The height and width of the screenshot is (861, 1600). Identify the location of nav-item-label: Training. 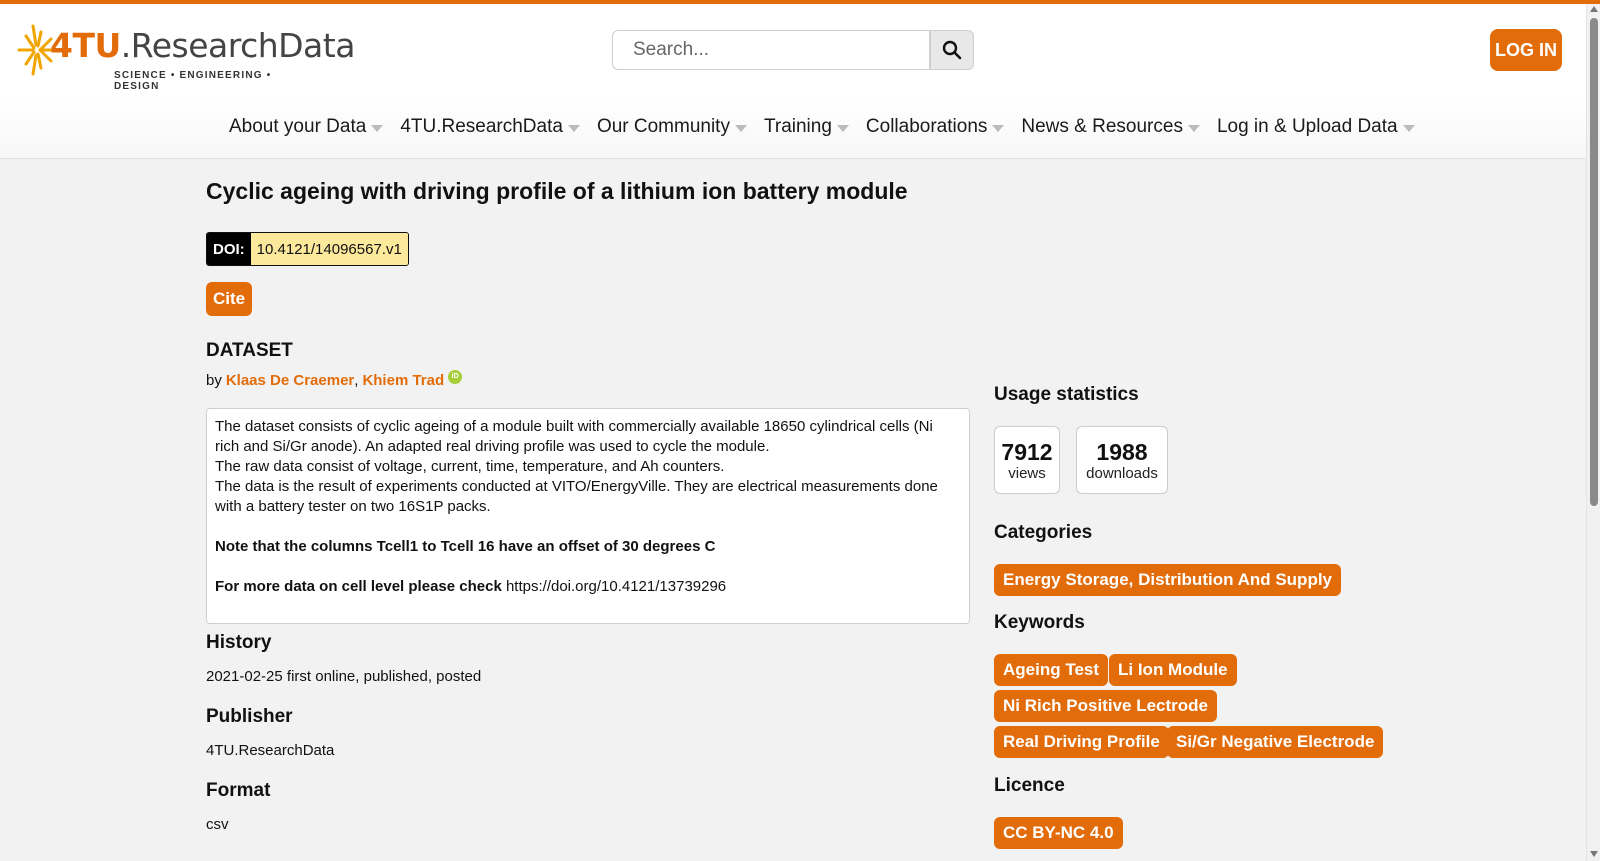
(797, 126).